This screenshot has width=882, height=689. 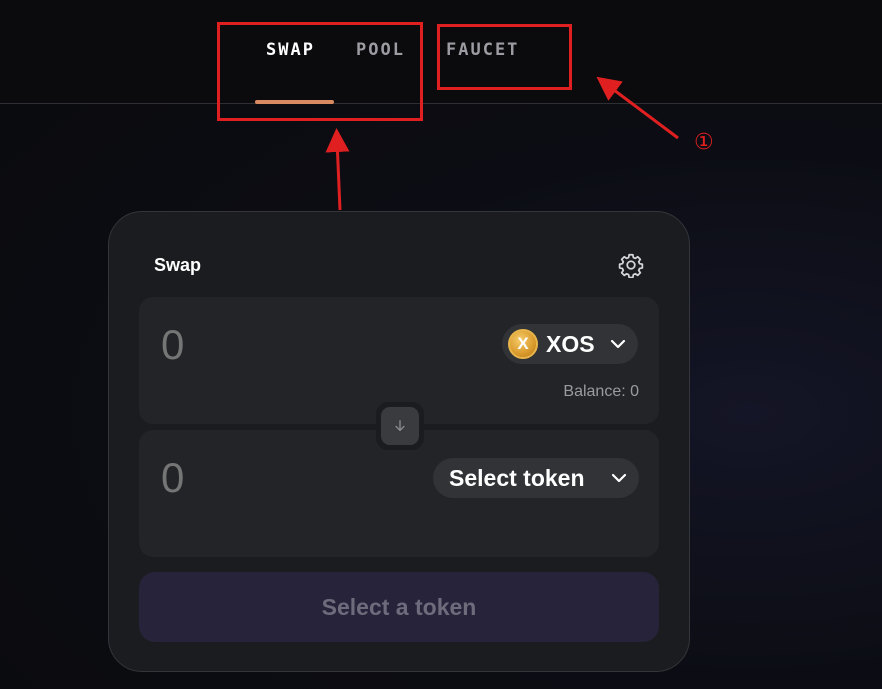 I want to click on from-amount-input, so click(x=261, y=345).